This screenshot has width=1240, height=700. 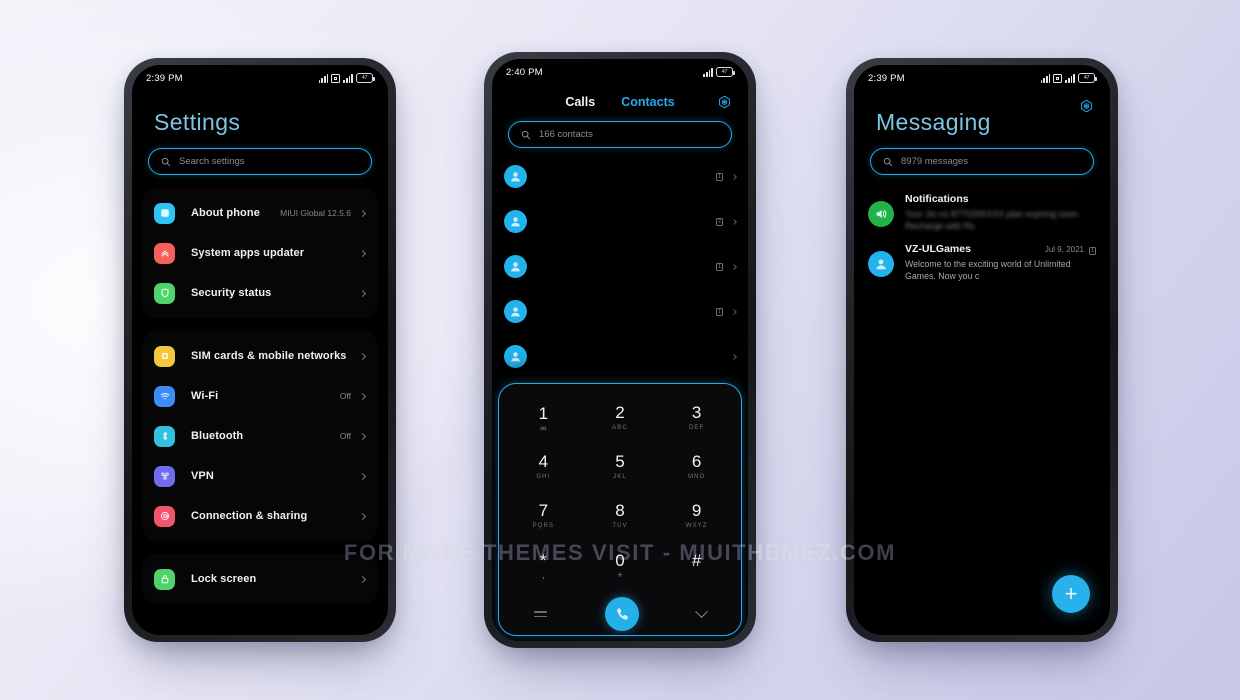 I want to click on key-number: 0, so click(x=620, y=560).